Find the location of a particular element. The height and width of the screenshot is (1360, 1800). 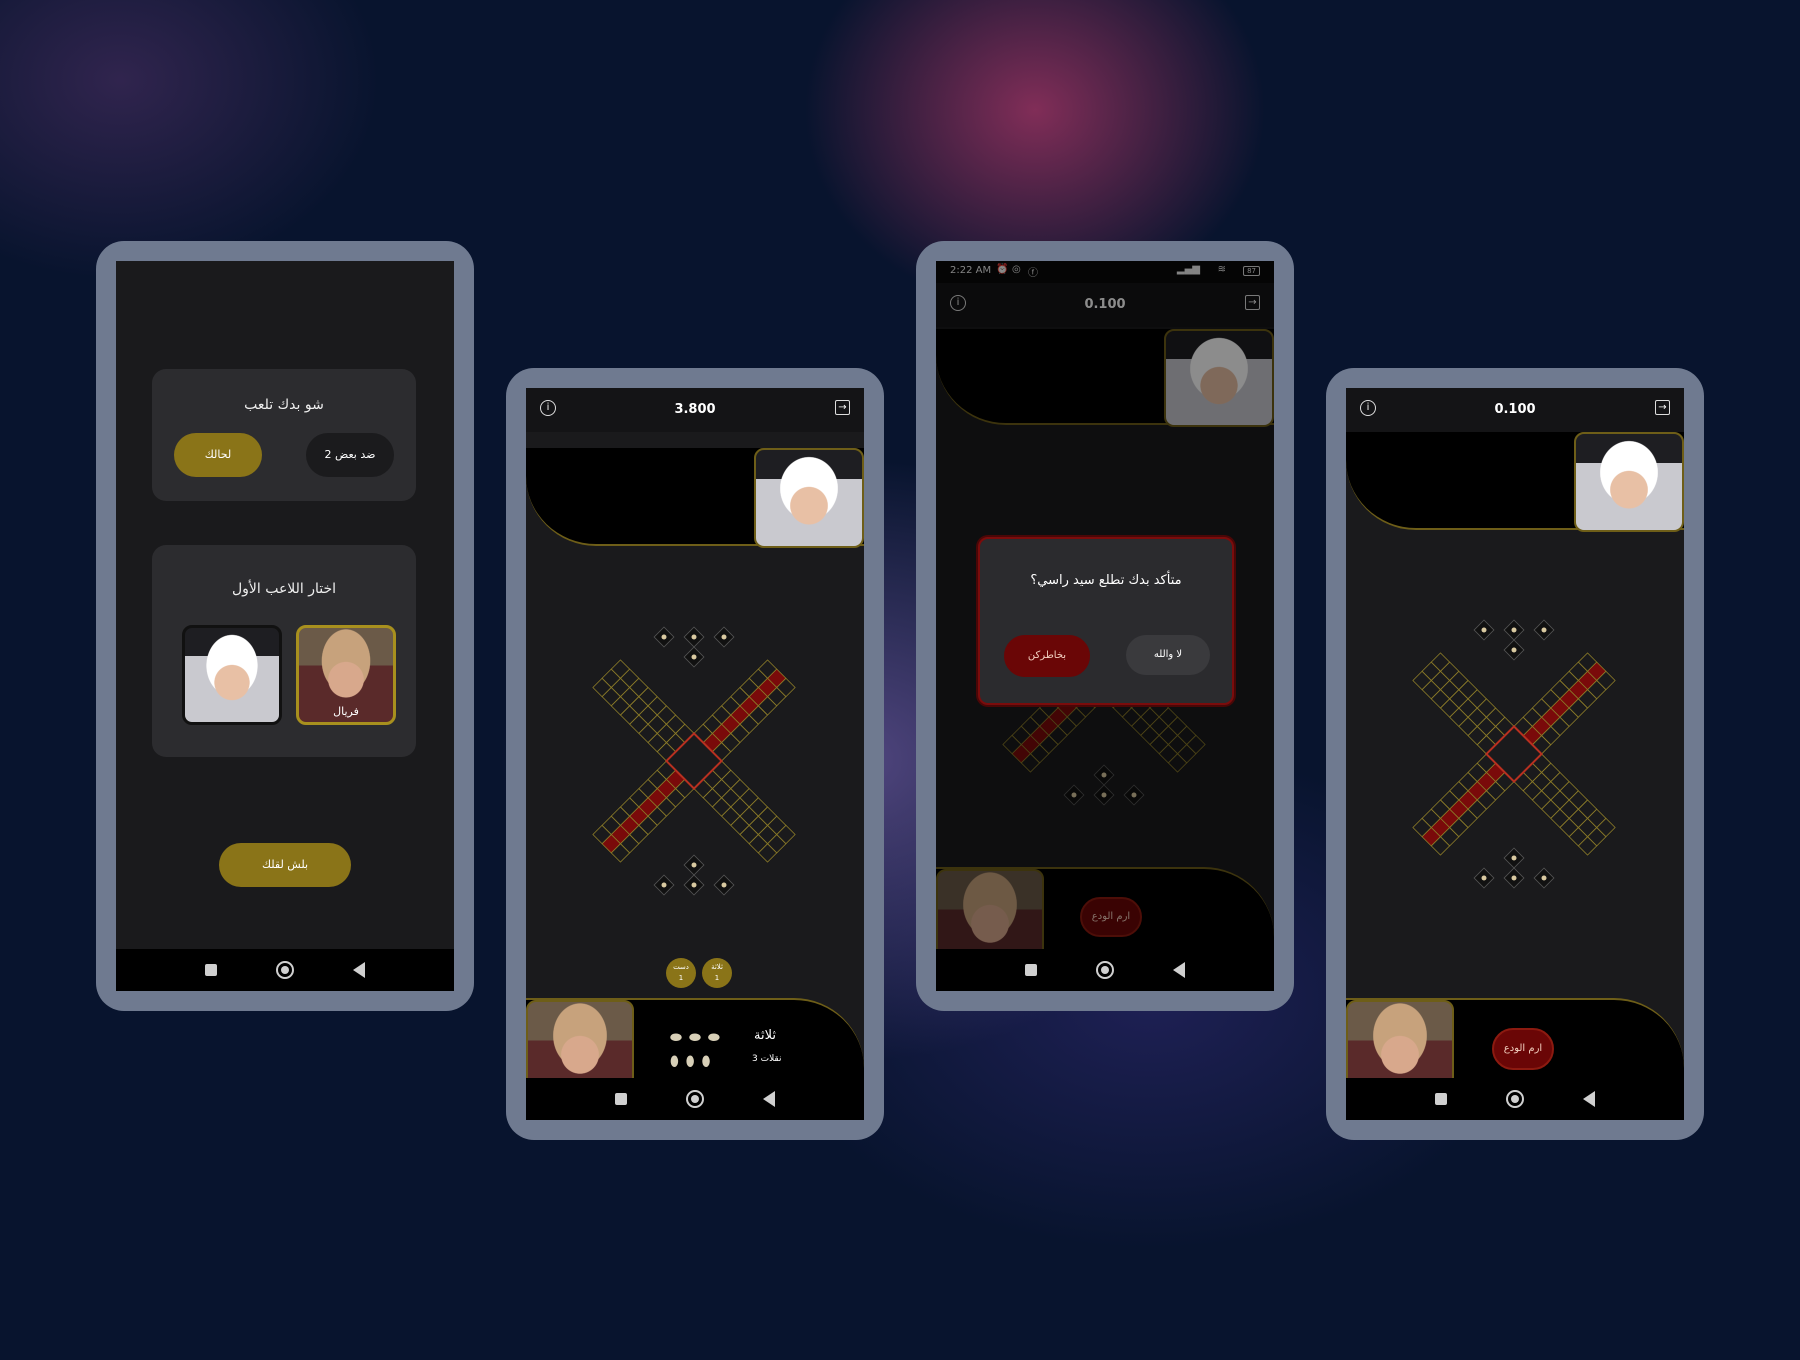

cancel-exit-button: لا والله is located at coordinates (1168, 655).